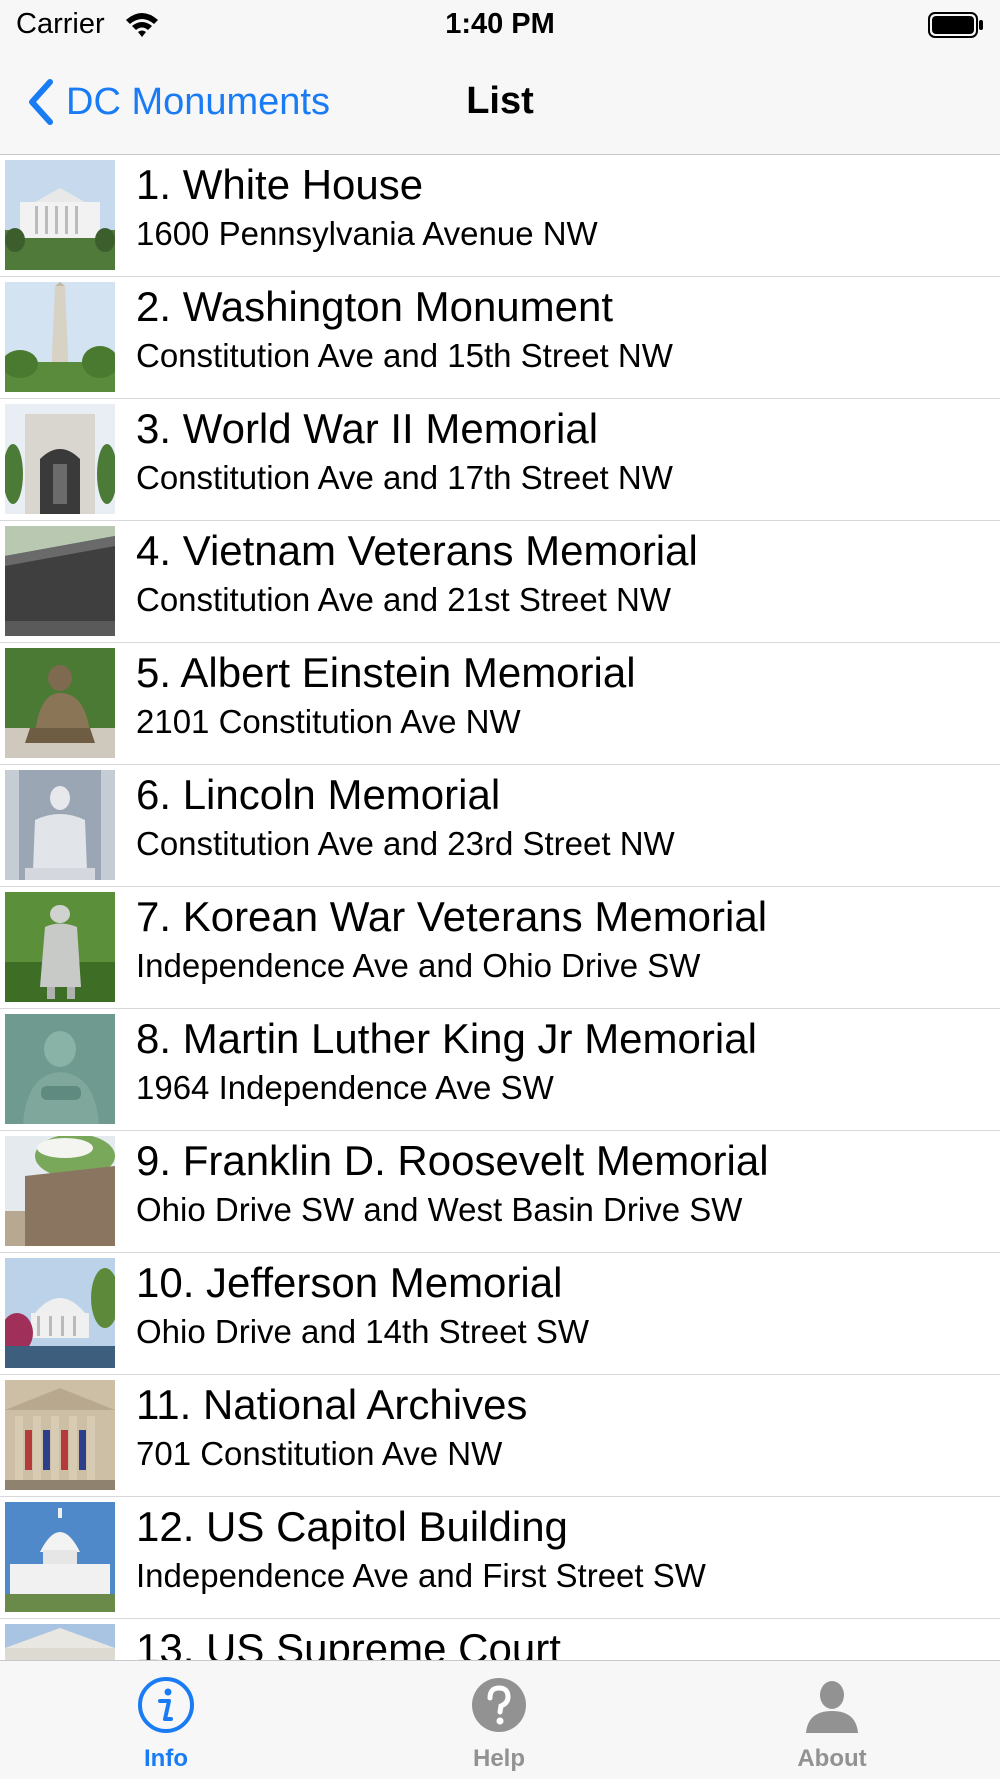 The image size is (1000, 1779). Describe the element at coordinates (375, 306) in the screenshot. I see `list-item-title: 2. Washington Monument` at that location.